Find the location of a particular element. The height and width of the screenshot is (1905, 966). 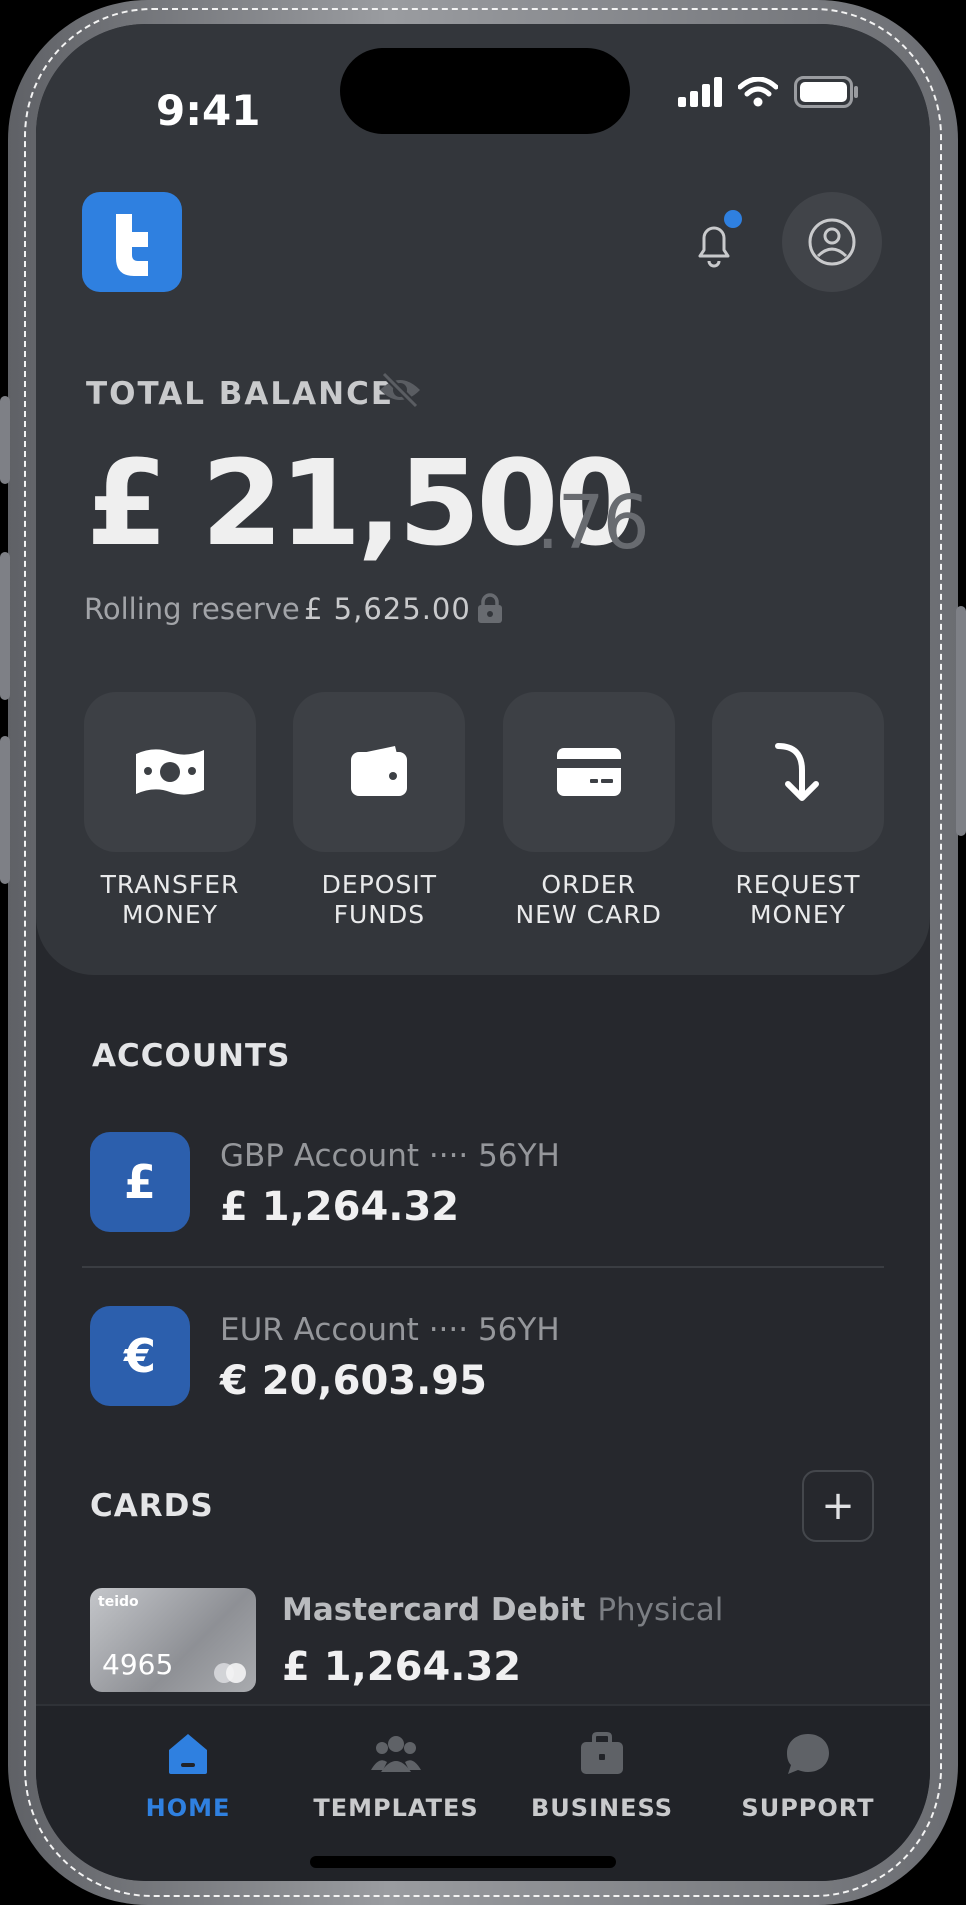

signal-icon is located at coordinates (700, 92).